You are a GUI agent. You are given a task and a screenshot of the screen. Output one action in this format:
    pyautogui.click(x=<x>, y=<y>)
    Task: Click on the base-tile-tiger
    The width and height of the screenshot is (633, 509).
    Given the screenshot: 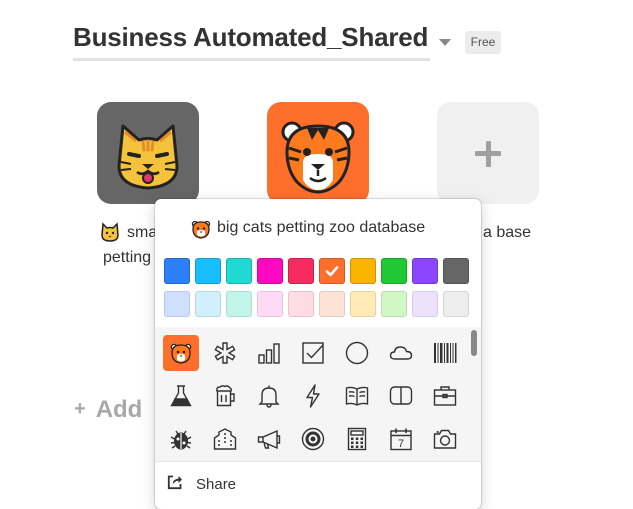 What is the action you would take?
    pyautogui.click(x=318, y=153)
    